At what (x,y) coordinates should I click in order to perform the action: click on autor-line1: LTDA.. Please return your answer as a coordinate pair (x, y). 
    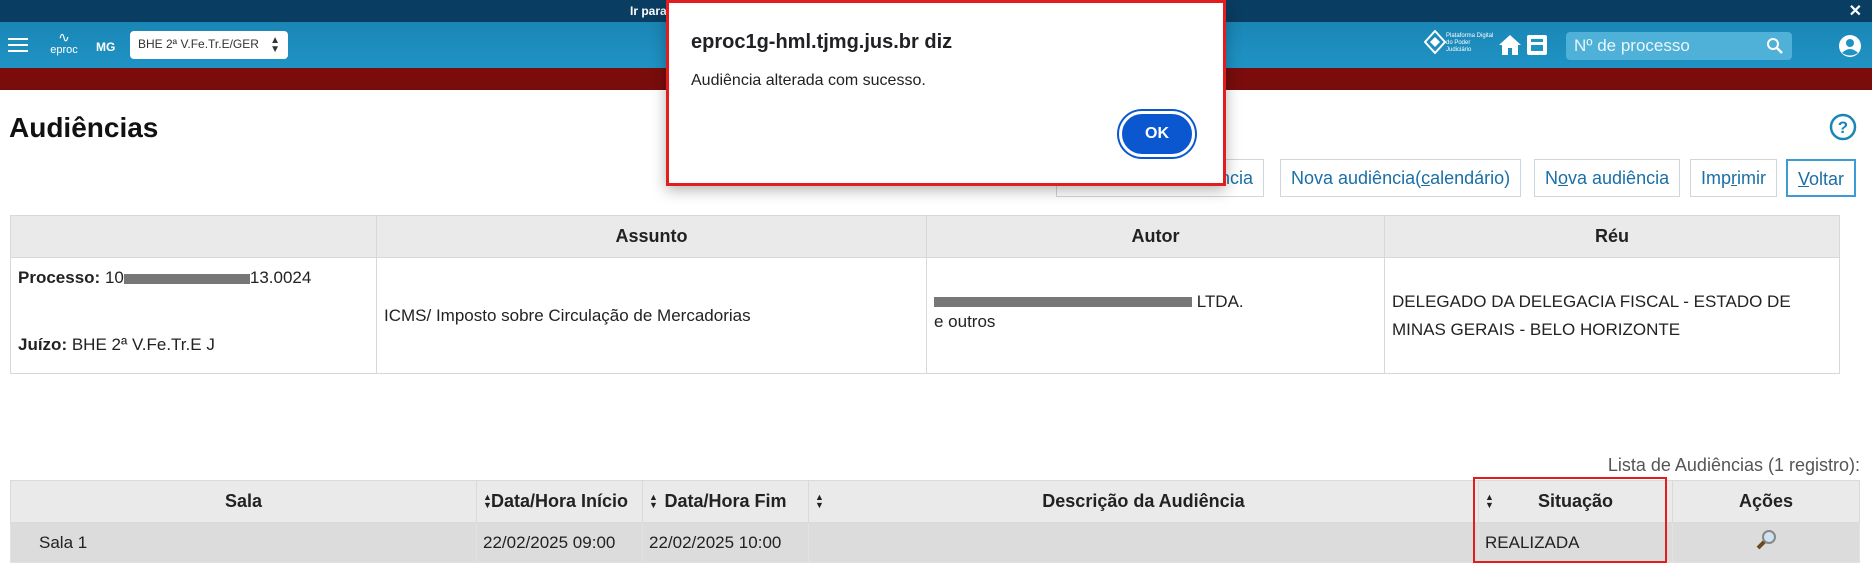
    Looking at the image, I should click on (1155, 302).